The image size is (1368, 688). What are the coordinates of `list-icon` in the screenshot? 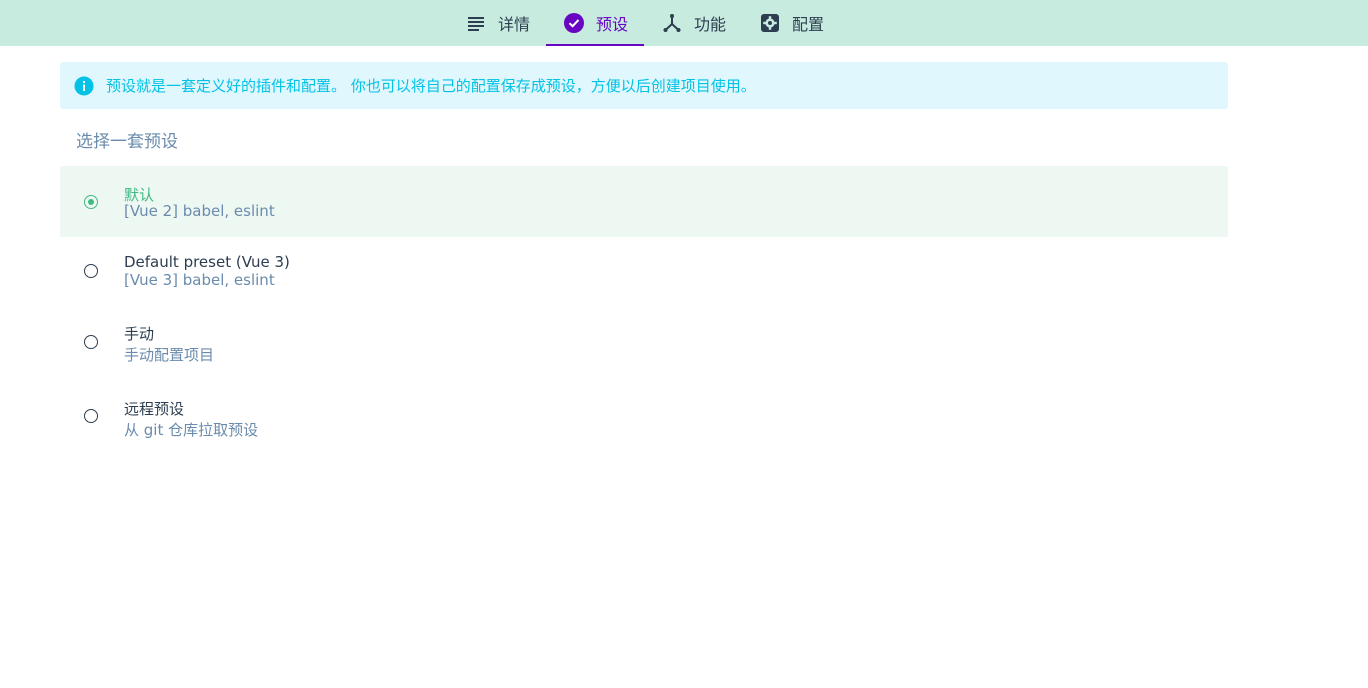 It's located at (476, 23).